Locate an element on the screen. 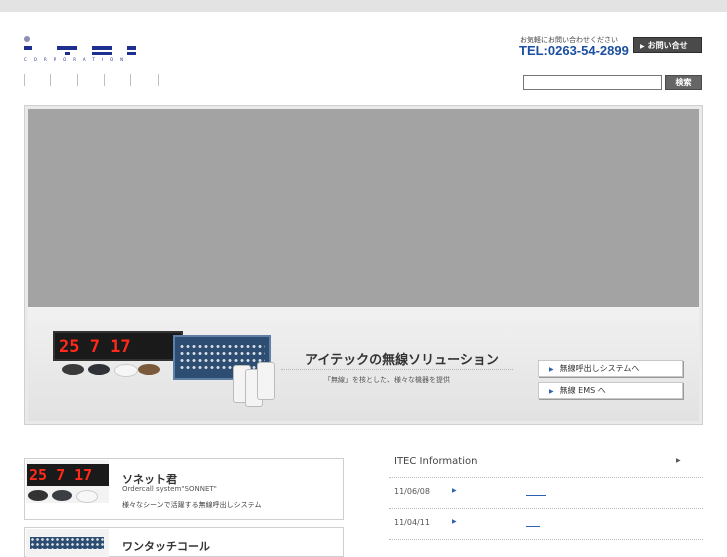  search-button: 検索 is located at coordinates (683, 82).